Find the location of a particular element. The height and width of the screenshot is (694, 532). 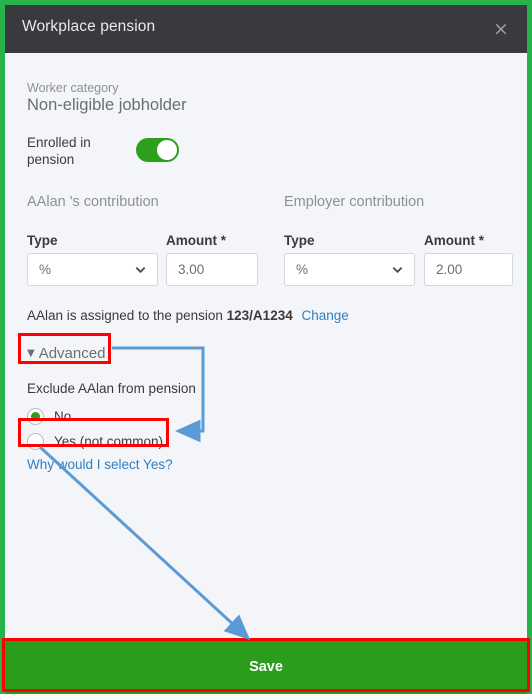

employee-type-select: % is located at coordinates (92, 269).